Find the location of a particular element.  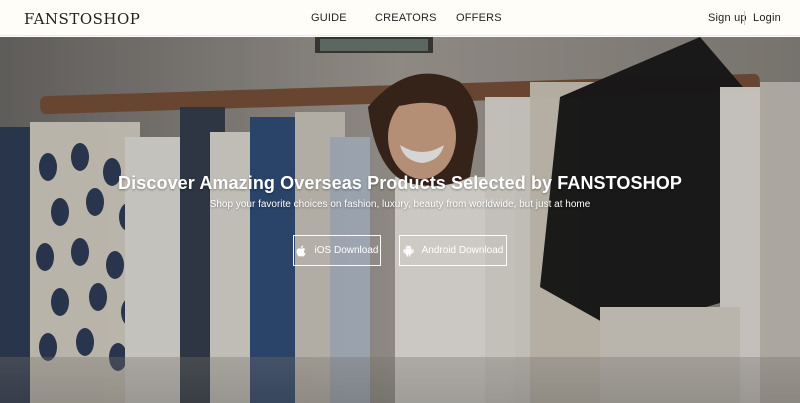

android-download-button: Android Download is located at coordinates (453, 250).